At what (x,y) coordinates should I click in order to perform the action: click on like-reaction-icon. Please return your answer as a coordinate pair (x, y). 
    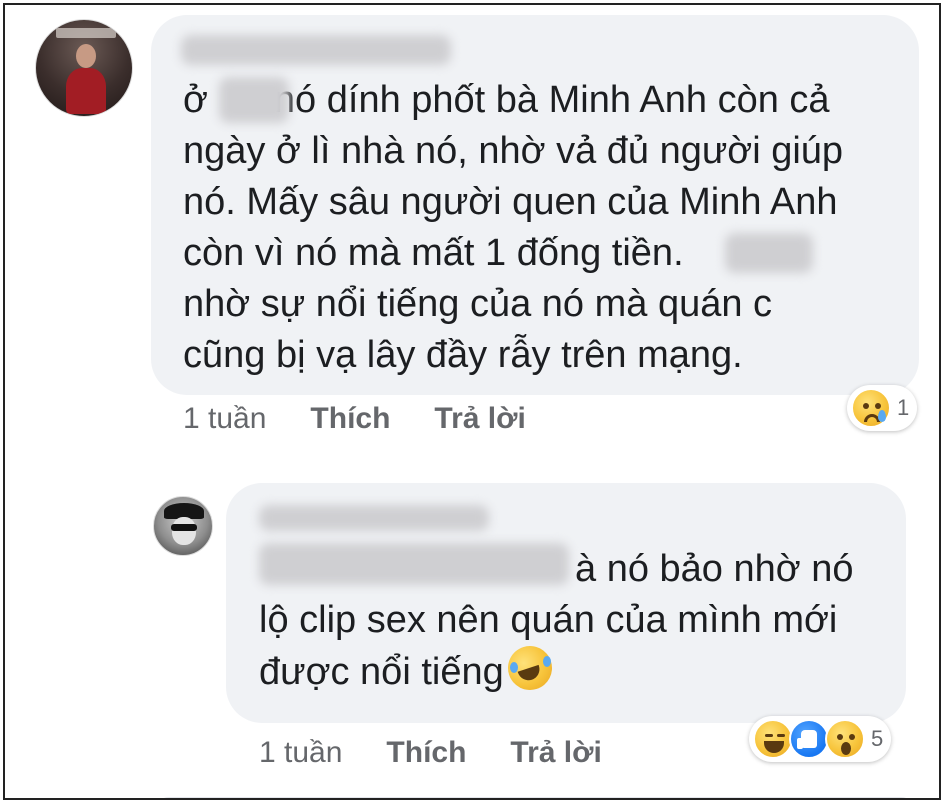
    Looking at the image, I should click on (809, 739).